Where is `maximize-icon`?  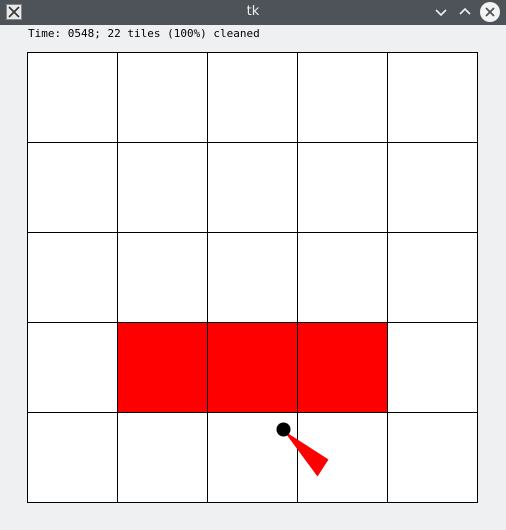
maximize-icon is located at coordinates (465, 11).